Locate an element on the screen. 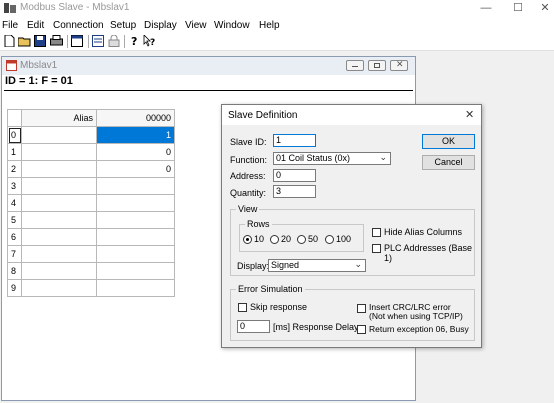  rows-50-label: 50 is located at coordinates (313, 239).